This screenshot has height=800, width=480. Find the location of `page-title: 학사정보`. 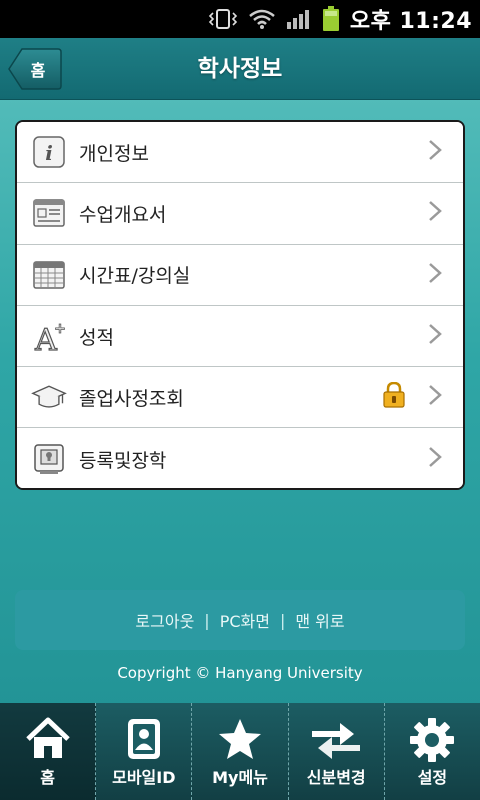

page-title: 학사정보 is located at coordinates (240, 69).